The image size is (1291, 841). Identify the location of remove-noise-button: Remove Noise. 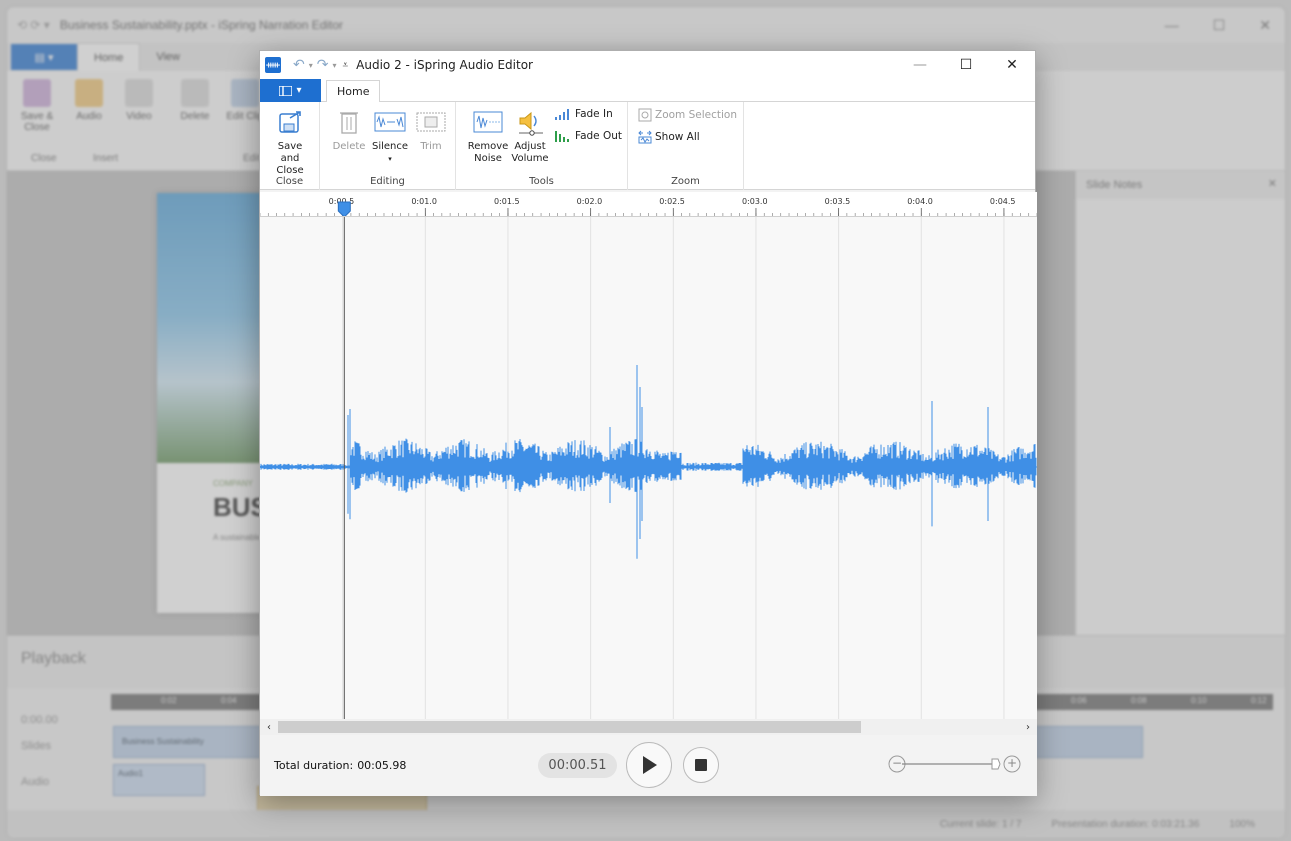
(488, 135).